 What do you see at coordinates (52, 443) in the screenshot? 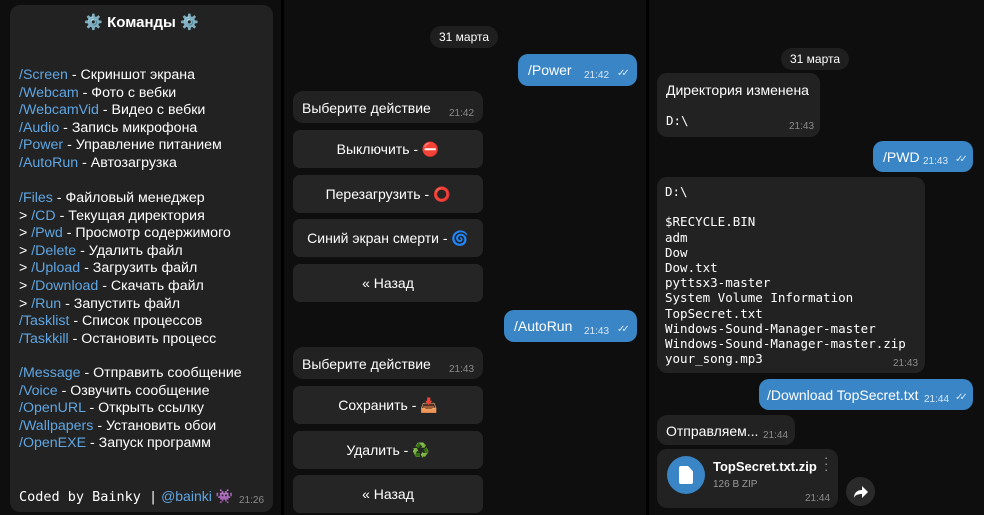
I see `command-link: /OpenEXE` at bounding box center [52, 443].